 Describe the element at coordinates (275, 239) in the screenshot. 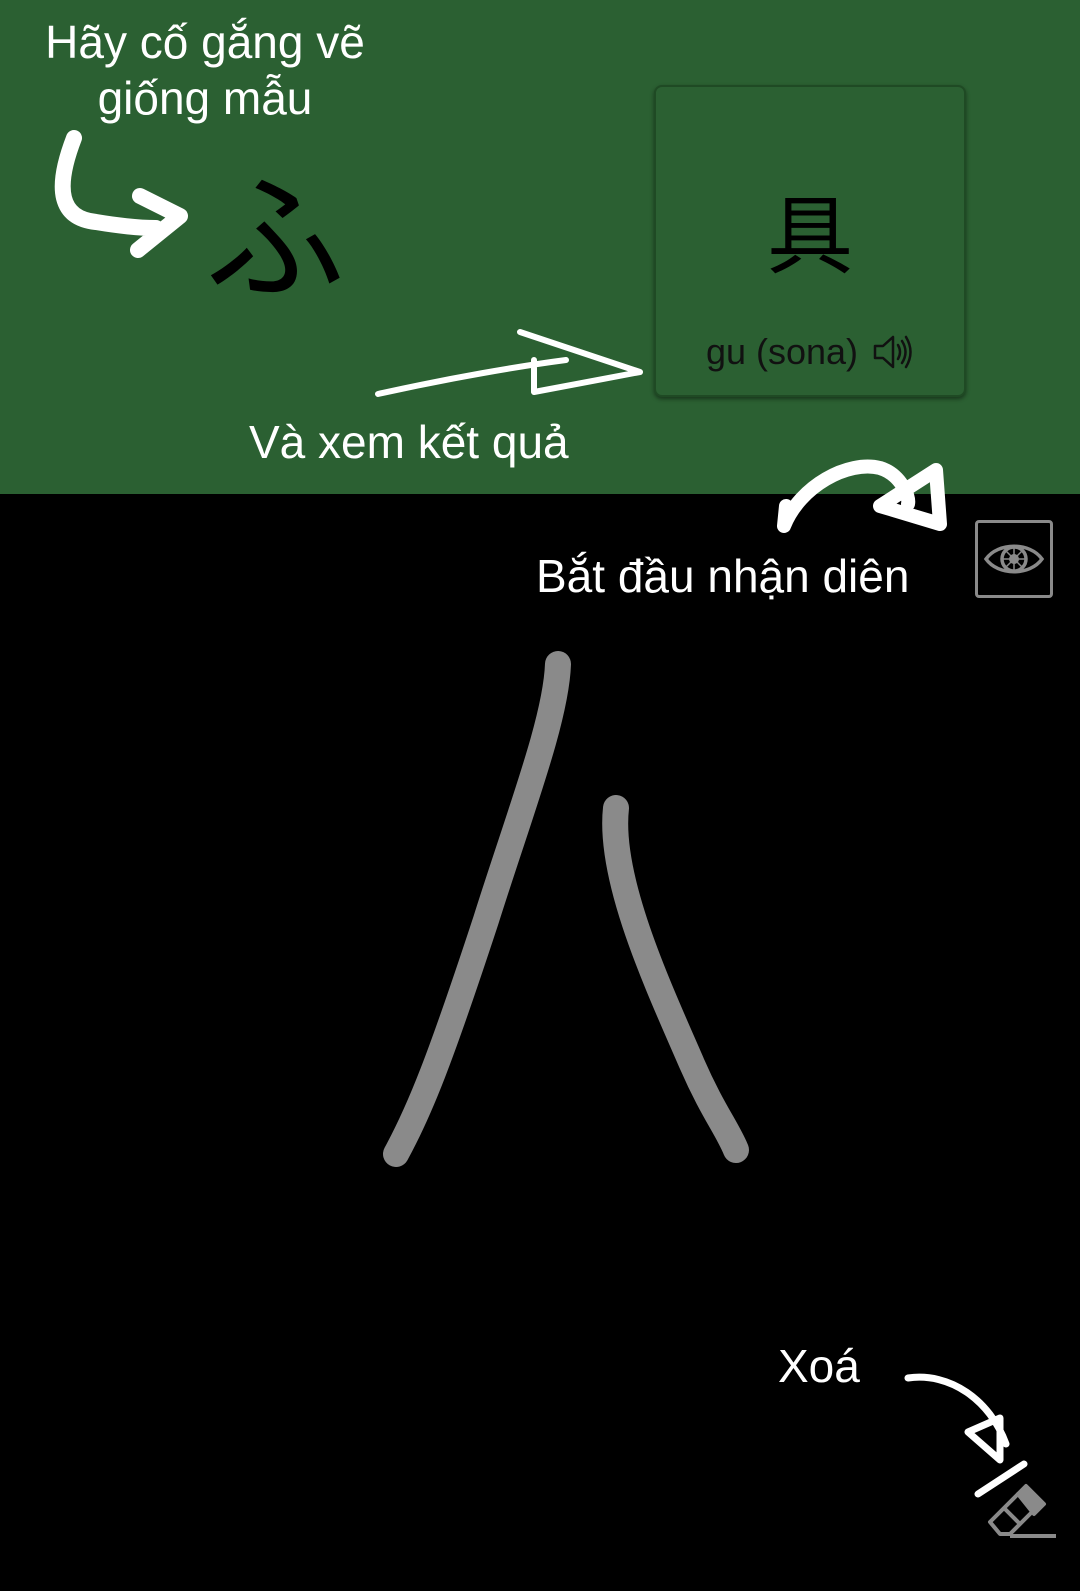

I see `sample-character: ふ` at that location.